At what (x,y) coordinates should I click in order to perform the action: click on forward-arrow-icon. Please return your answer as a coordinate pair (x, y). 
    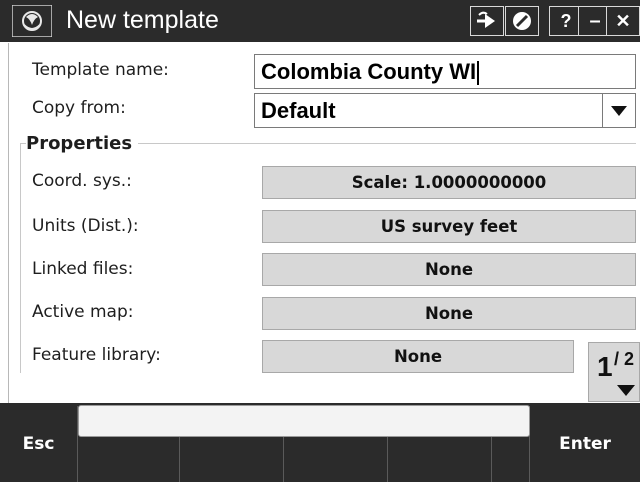
    Looking at the image, I should click on (486, 19).